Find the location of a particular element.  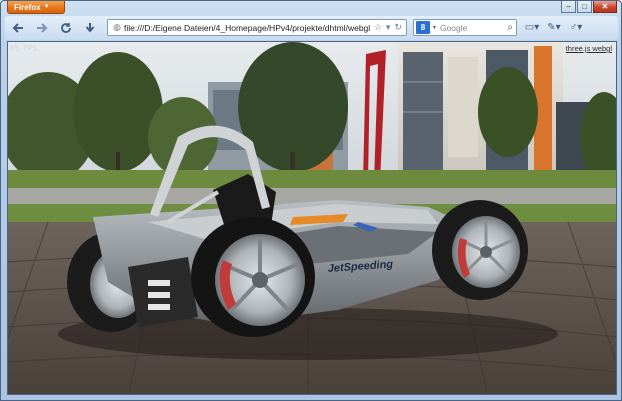

reload-button is located at coordinates (66, 28).